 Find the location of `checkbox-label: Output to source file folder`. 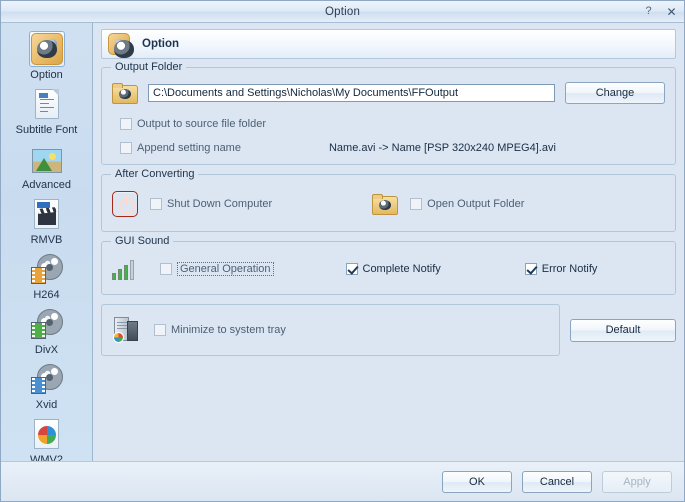

checkbox-label: Output to source file folder is located at coordinates (202, 124).